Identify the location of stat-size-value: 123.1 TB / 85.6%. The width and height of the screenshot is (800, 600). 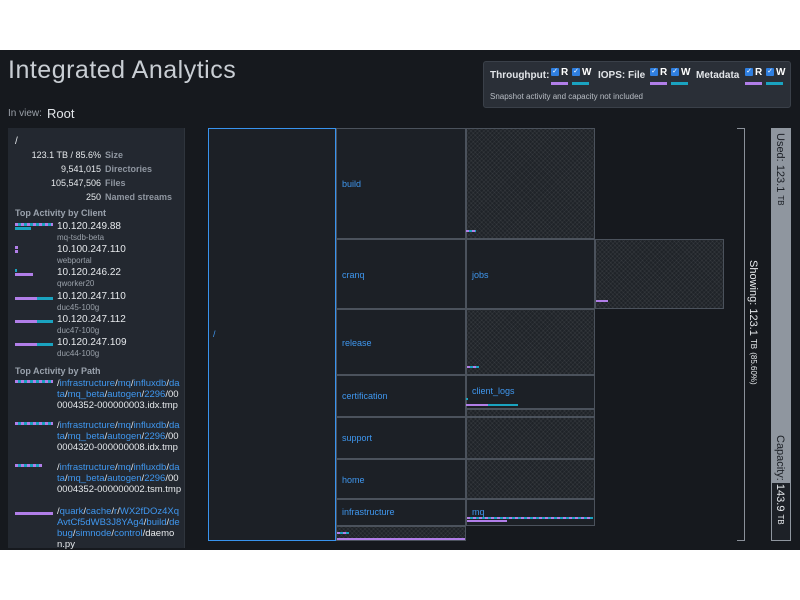
(66, 155).